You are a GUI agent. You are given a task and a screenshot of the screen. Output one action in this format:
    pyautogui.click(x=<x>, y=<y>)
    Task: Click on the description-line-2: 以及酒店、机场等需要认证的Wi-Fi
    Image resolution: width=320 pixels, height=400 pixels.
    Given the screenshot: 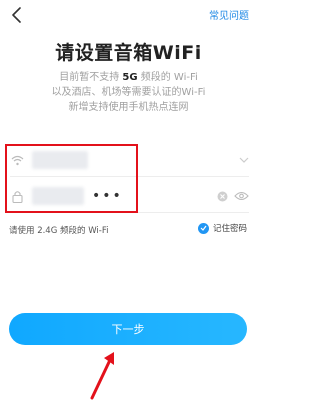 What is the action you would take?
    pyautogui.click(x=128, y=92)
    